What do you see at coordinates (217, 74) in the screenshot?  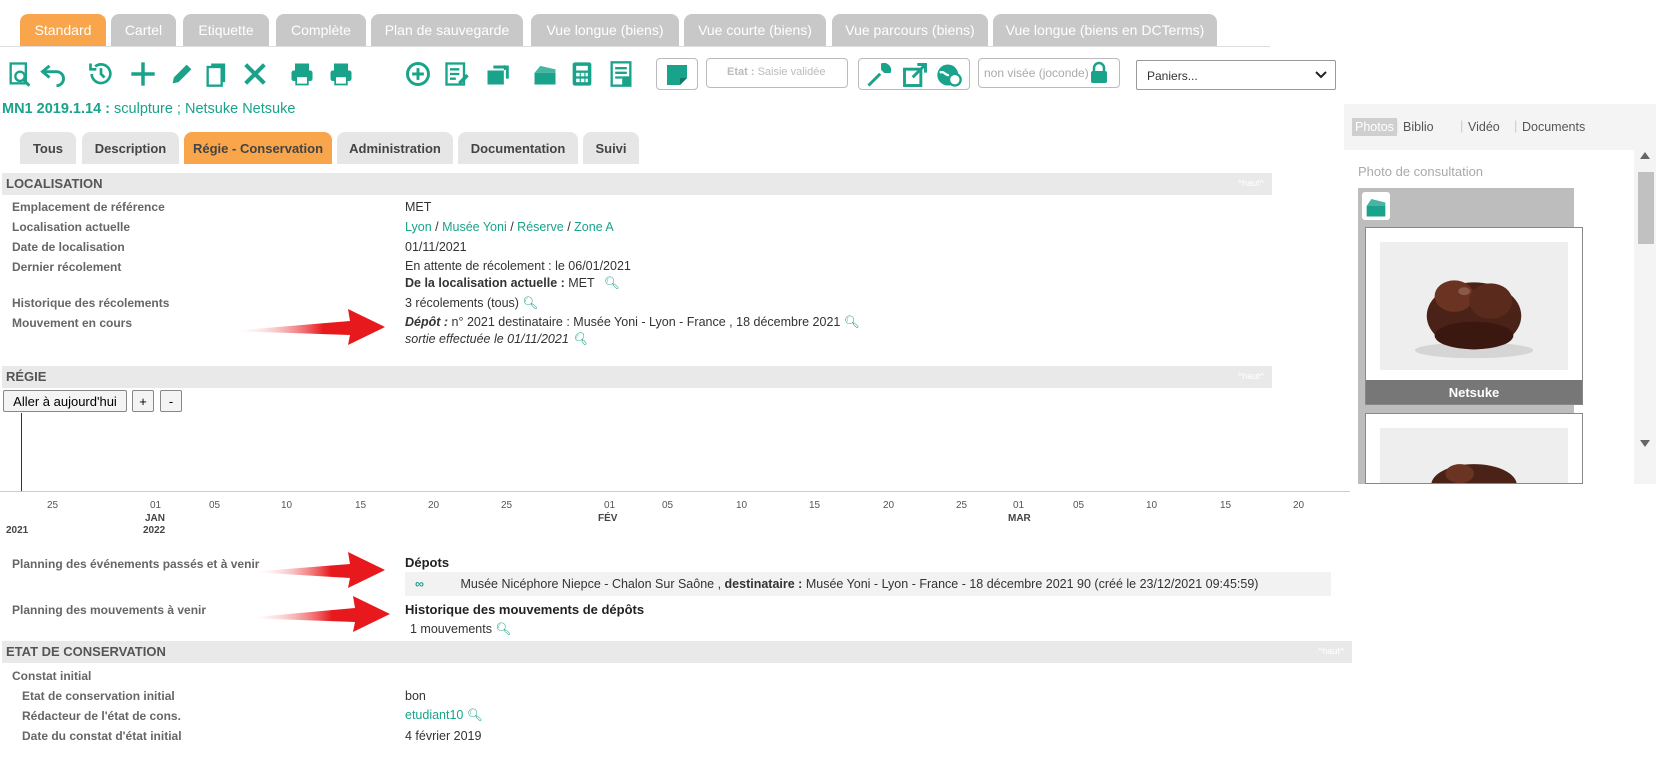 I see `duplicate-icon` at bounding box center [217, 74].